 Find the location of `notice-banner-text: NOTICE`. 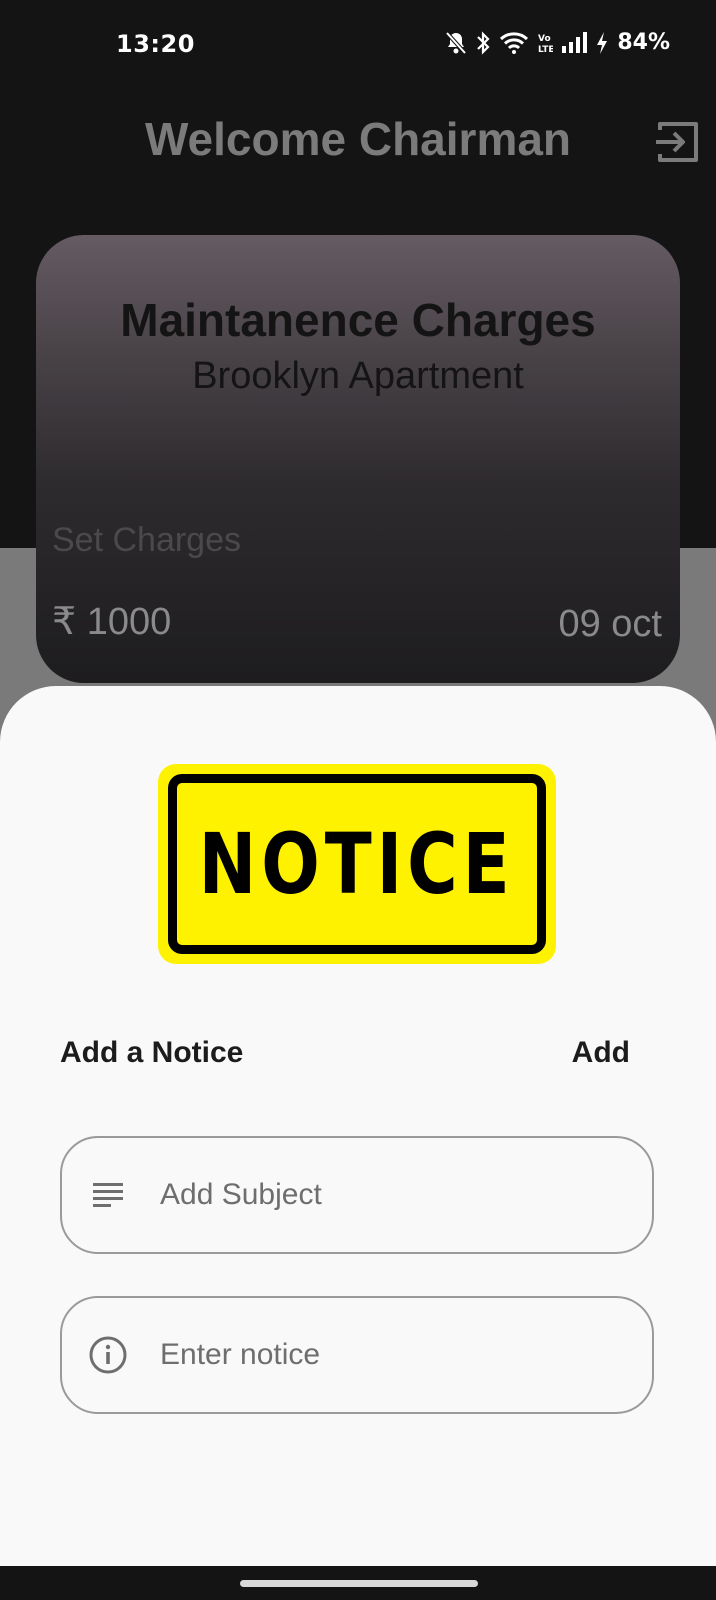

notice-banner-text: NOTICE is located at coordinates (357, 864).